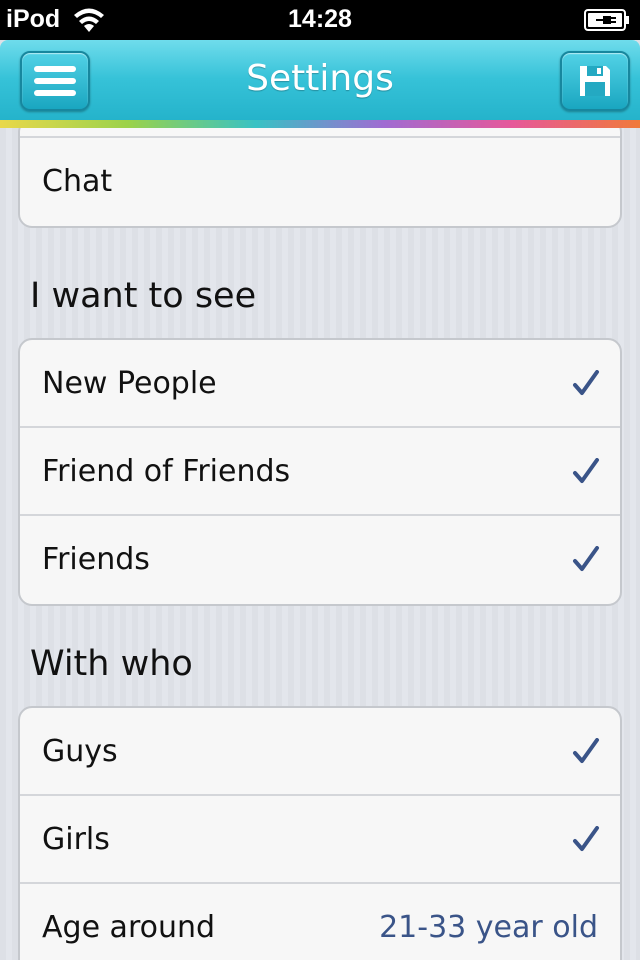 Image resolution: width=640 pixels, height=960 pixels. What do you see at coordinates (320, 78) in the screenshot?
I see `page-title: Settings` at bounding box center [320, 78].